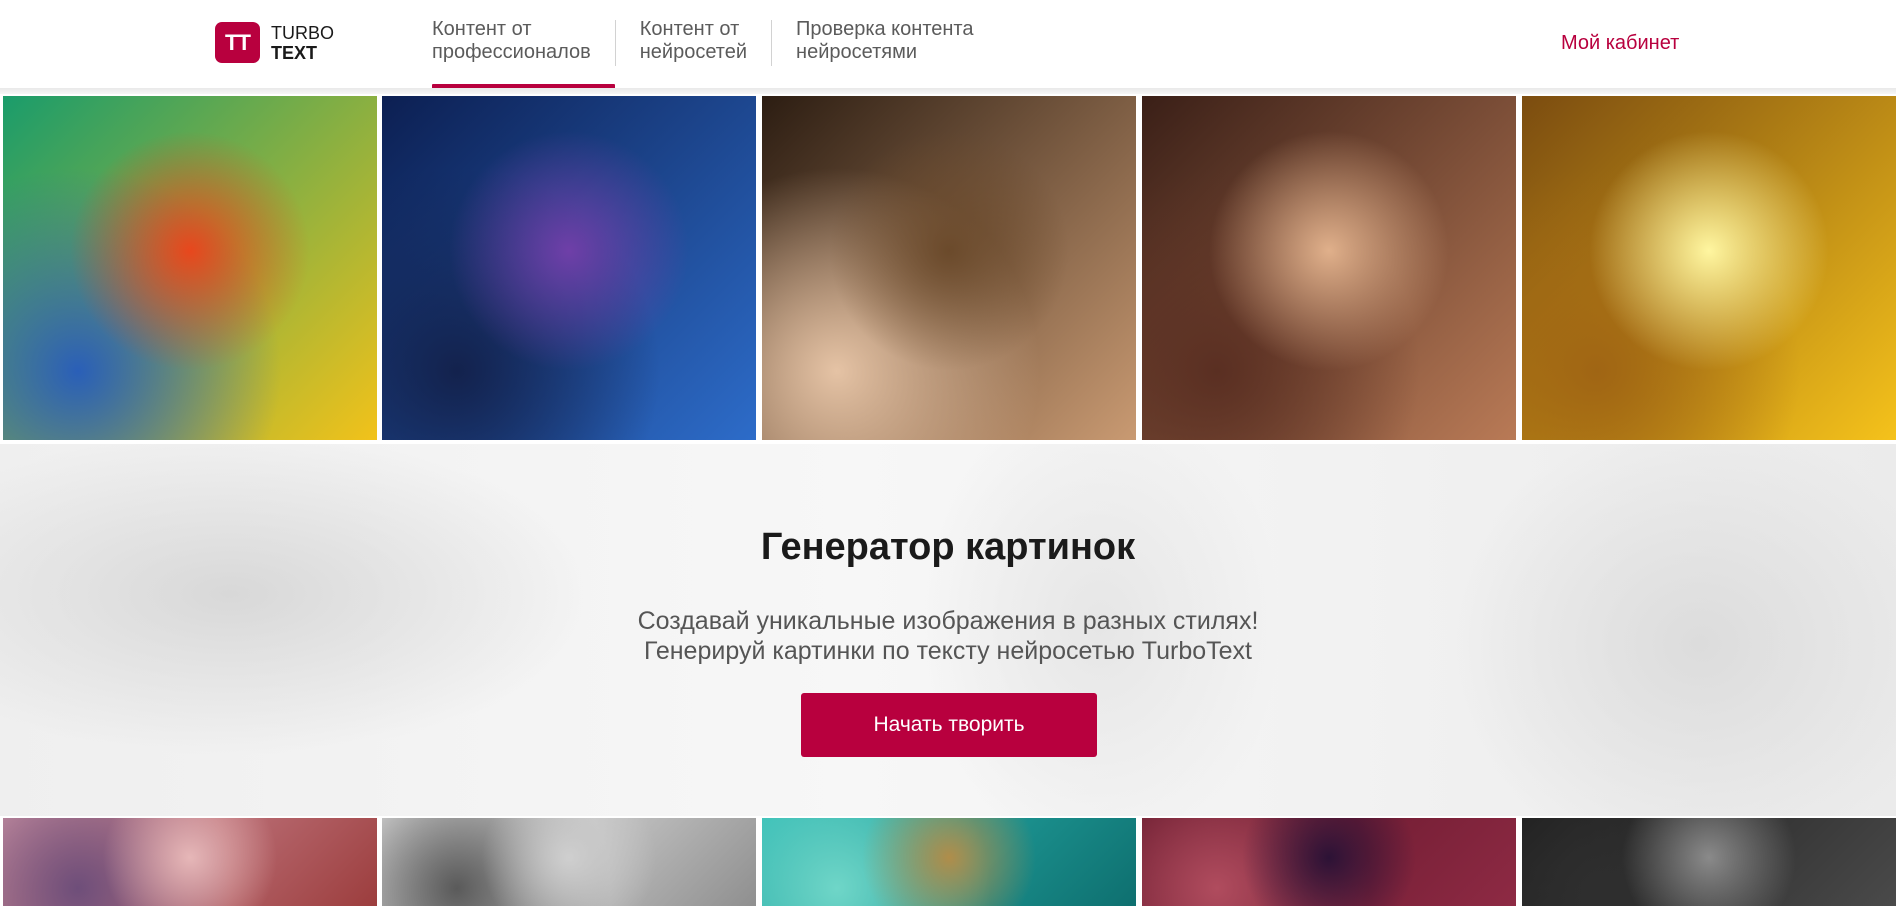 The image size is (1896, 906). Describe the element at coordinates (885, 29) in the screenshot. I see `nav-ai-check-line1: Проверка контента` at that location.